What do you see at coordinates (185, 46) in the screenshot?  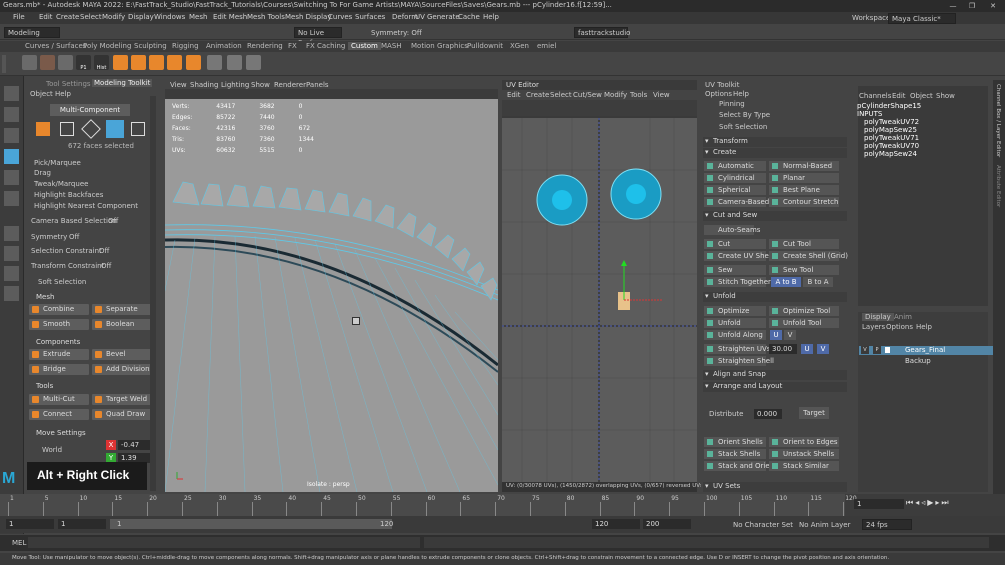 I see `shelf-tab-rigging: Rigging` at bounding box center [185, 46].